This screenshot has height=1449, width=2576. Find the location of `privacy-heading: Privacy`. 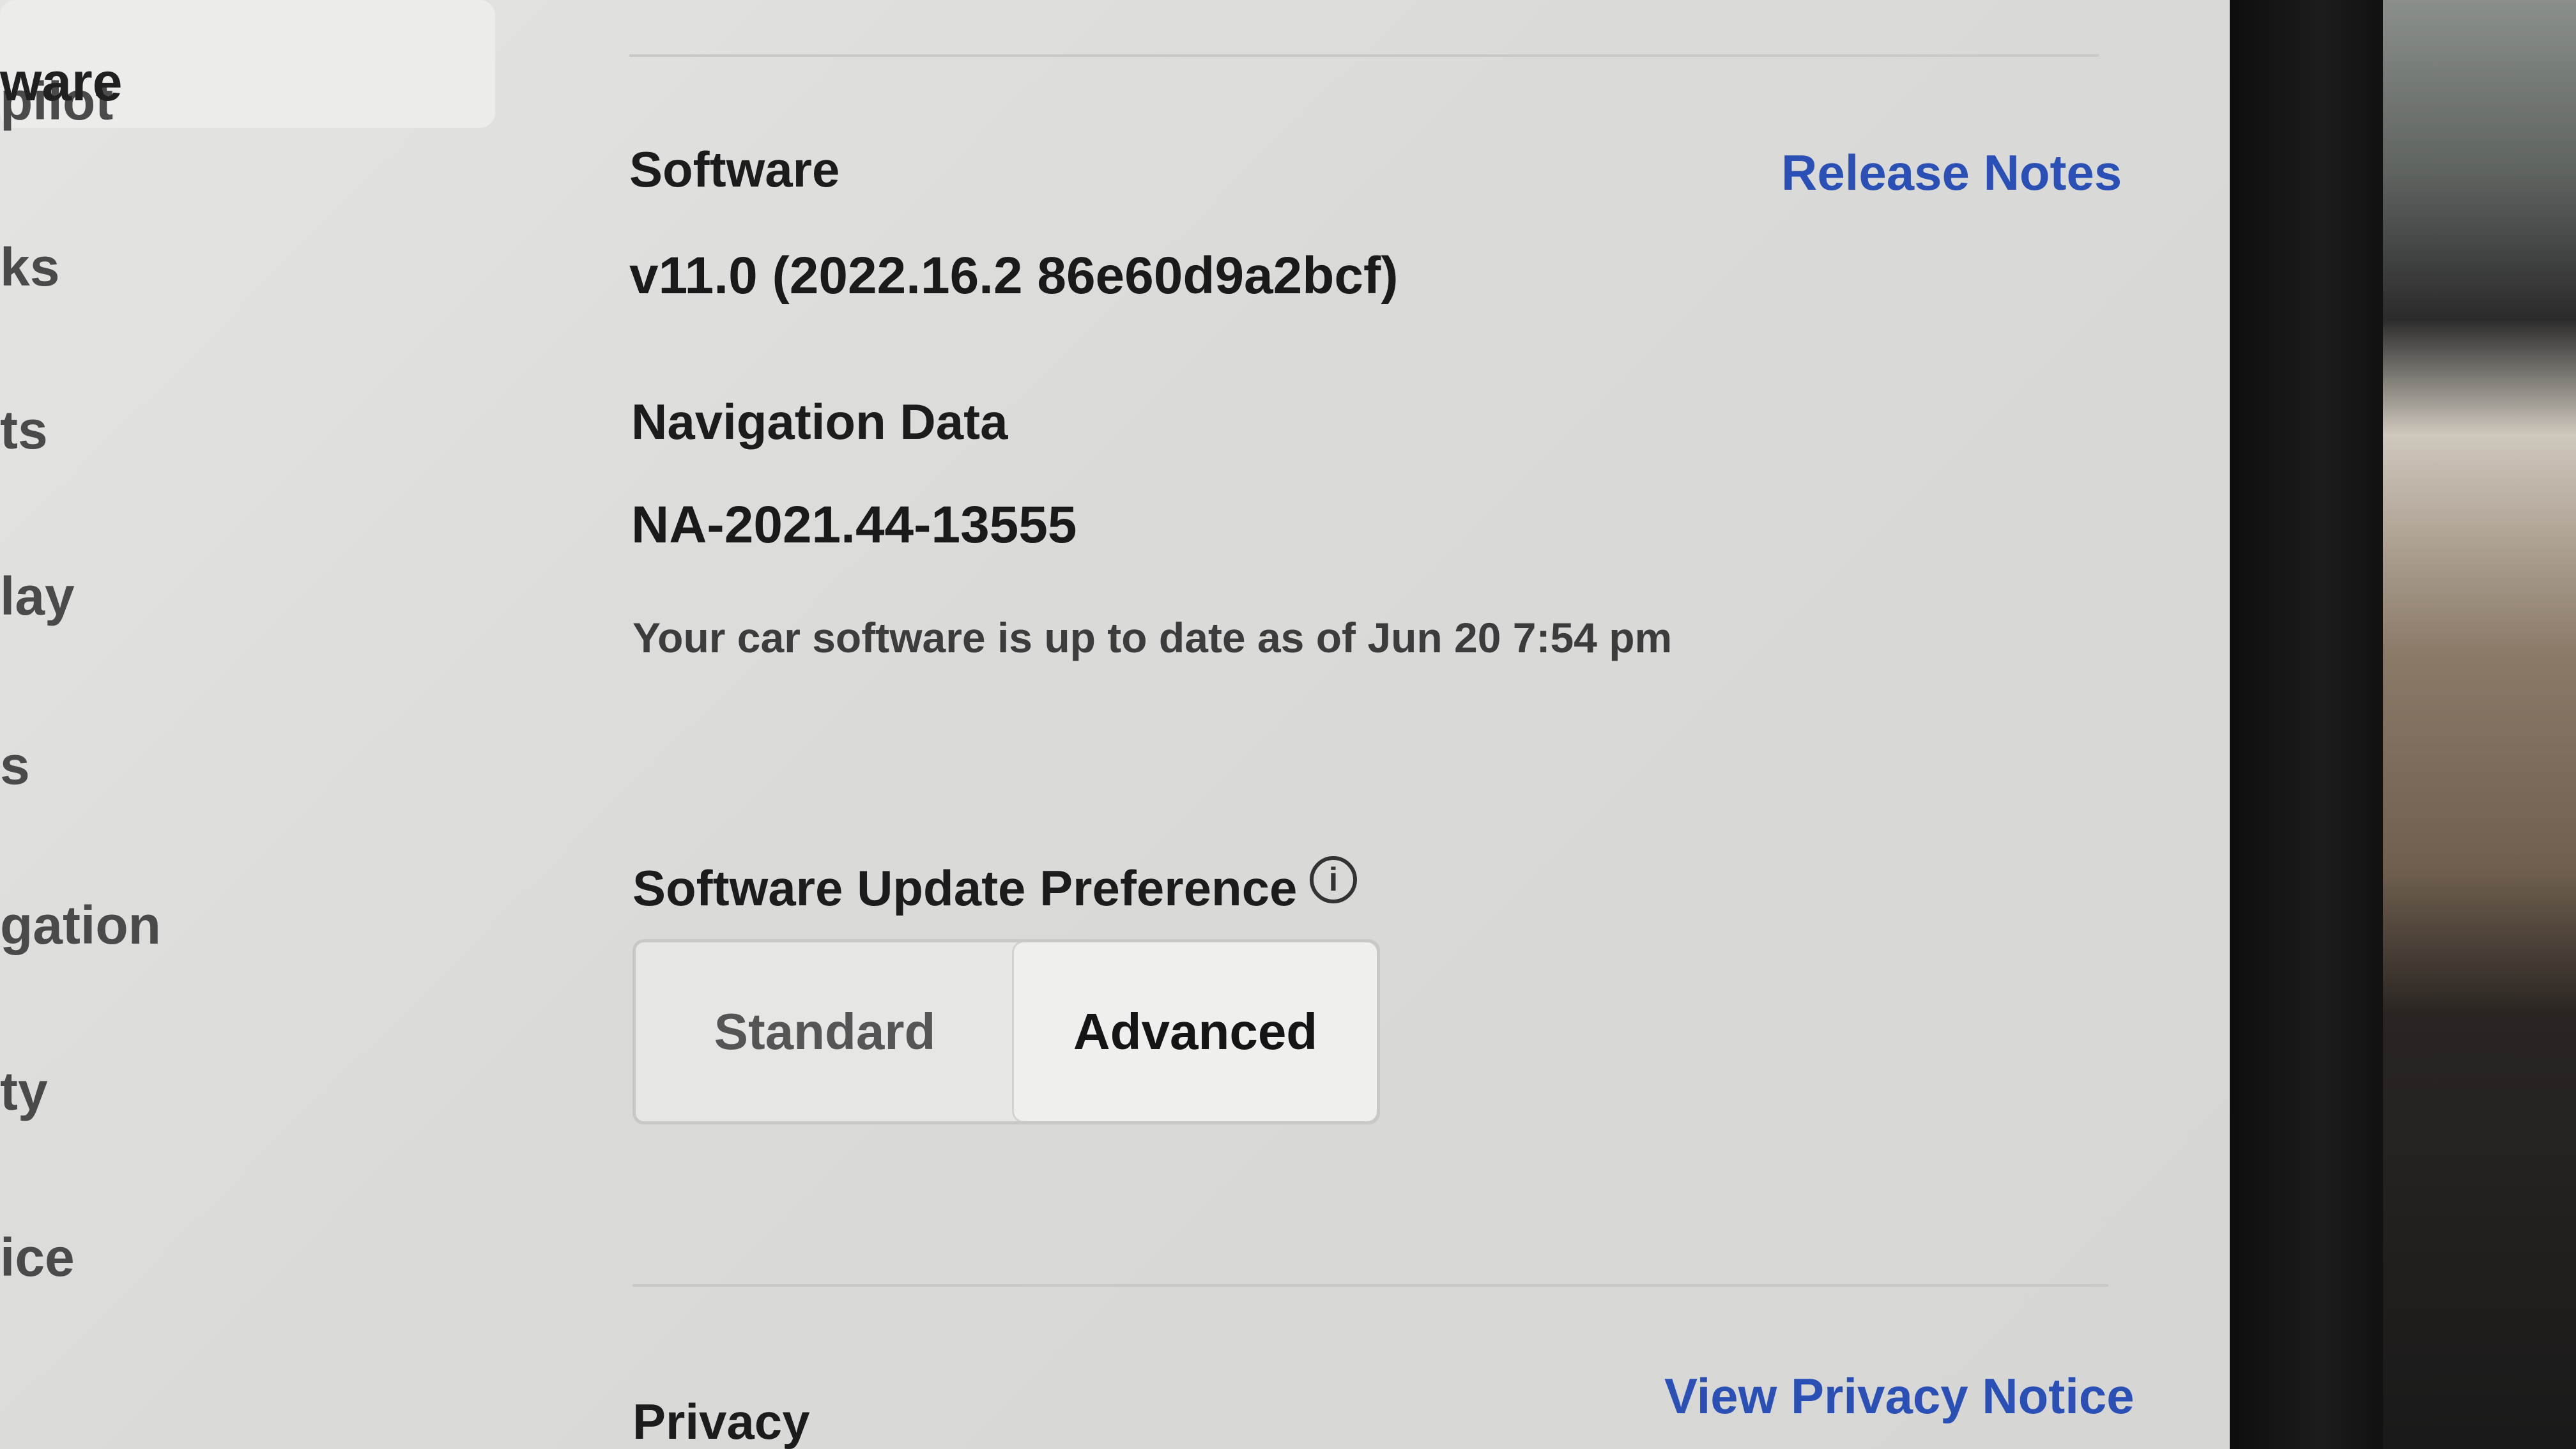

privacy-heading: Privacy is located at coordinates (721, 1421).